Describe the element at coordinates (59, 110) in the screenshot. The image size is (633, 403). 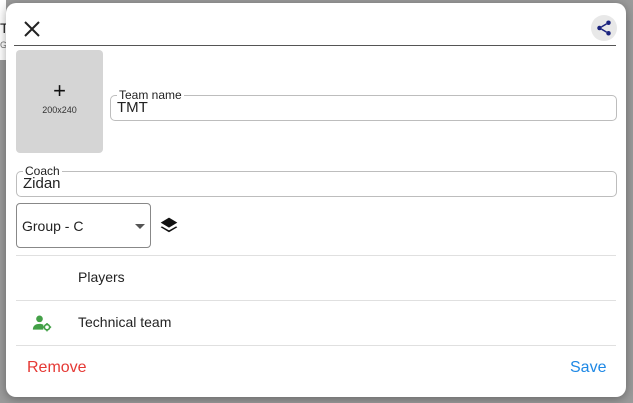
I see `image-size-hint: 200x240` at that location.